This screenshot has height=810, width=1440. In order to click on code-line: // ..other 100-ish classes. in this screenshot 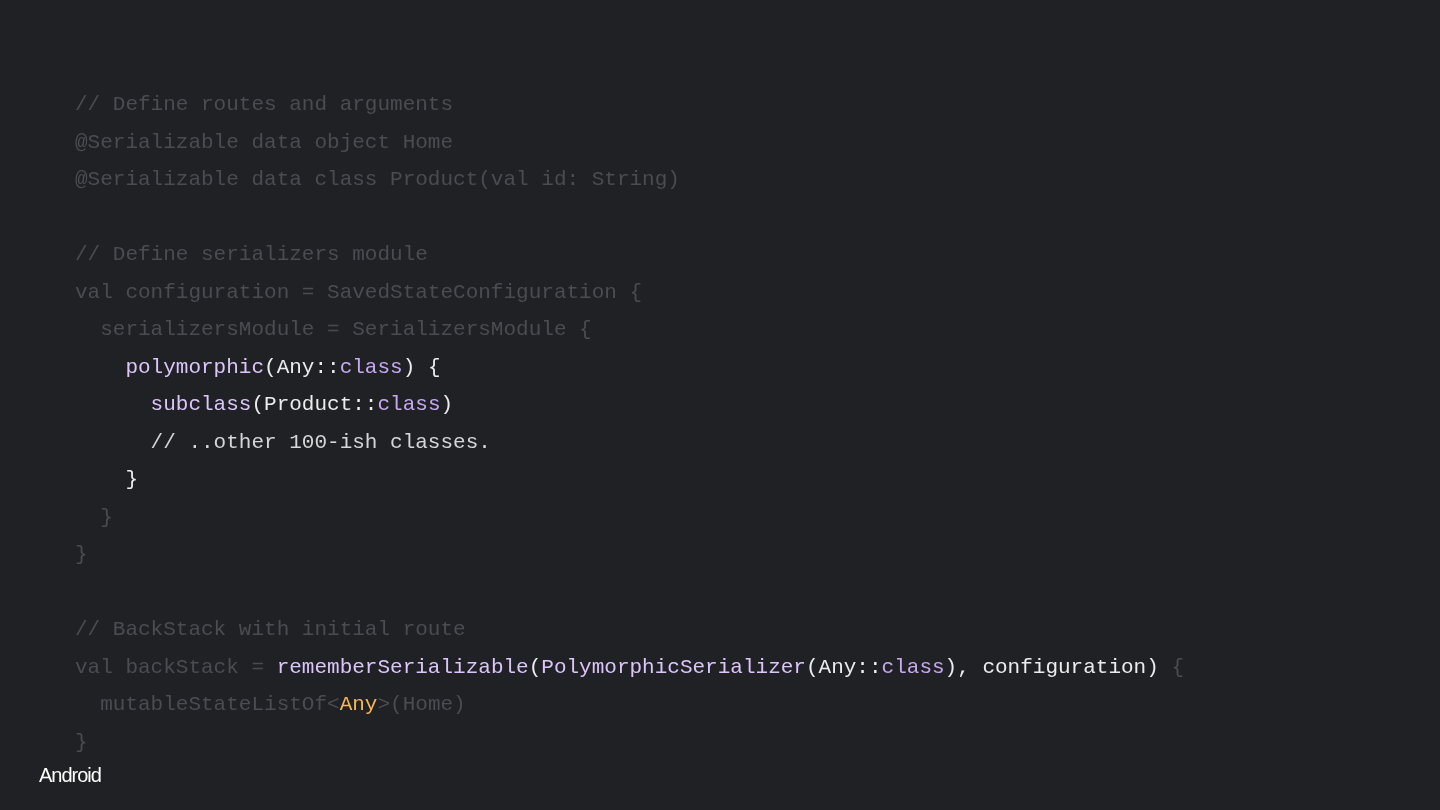, I will do `click(320, 442)`.